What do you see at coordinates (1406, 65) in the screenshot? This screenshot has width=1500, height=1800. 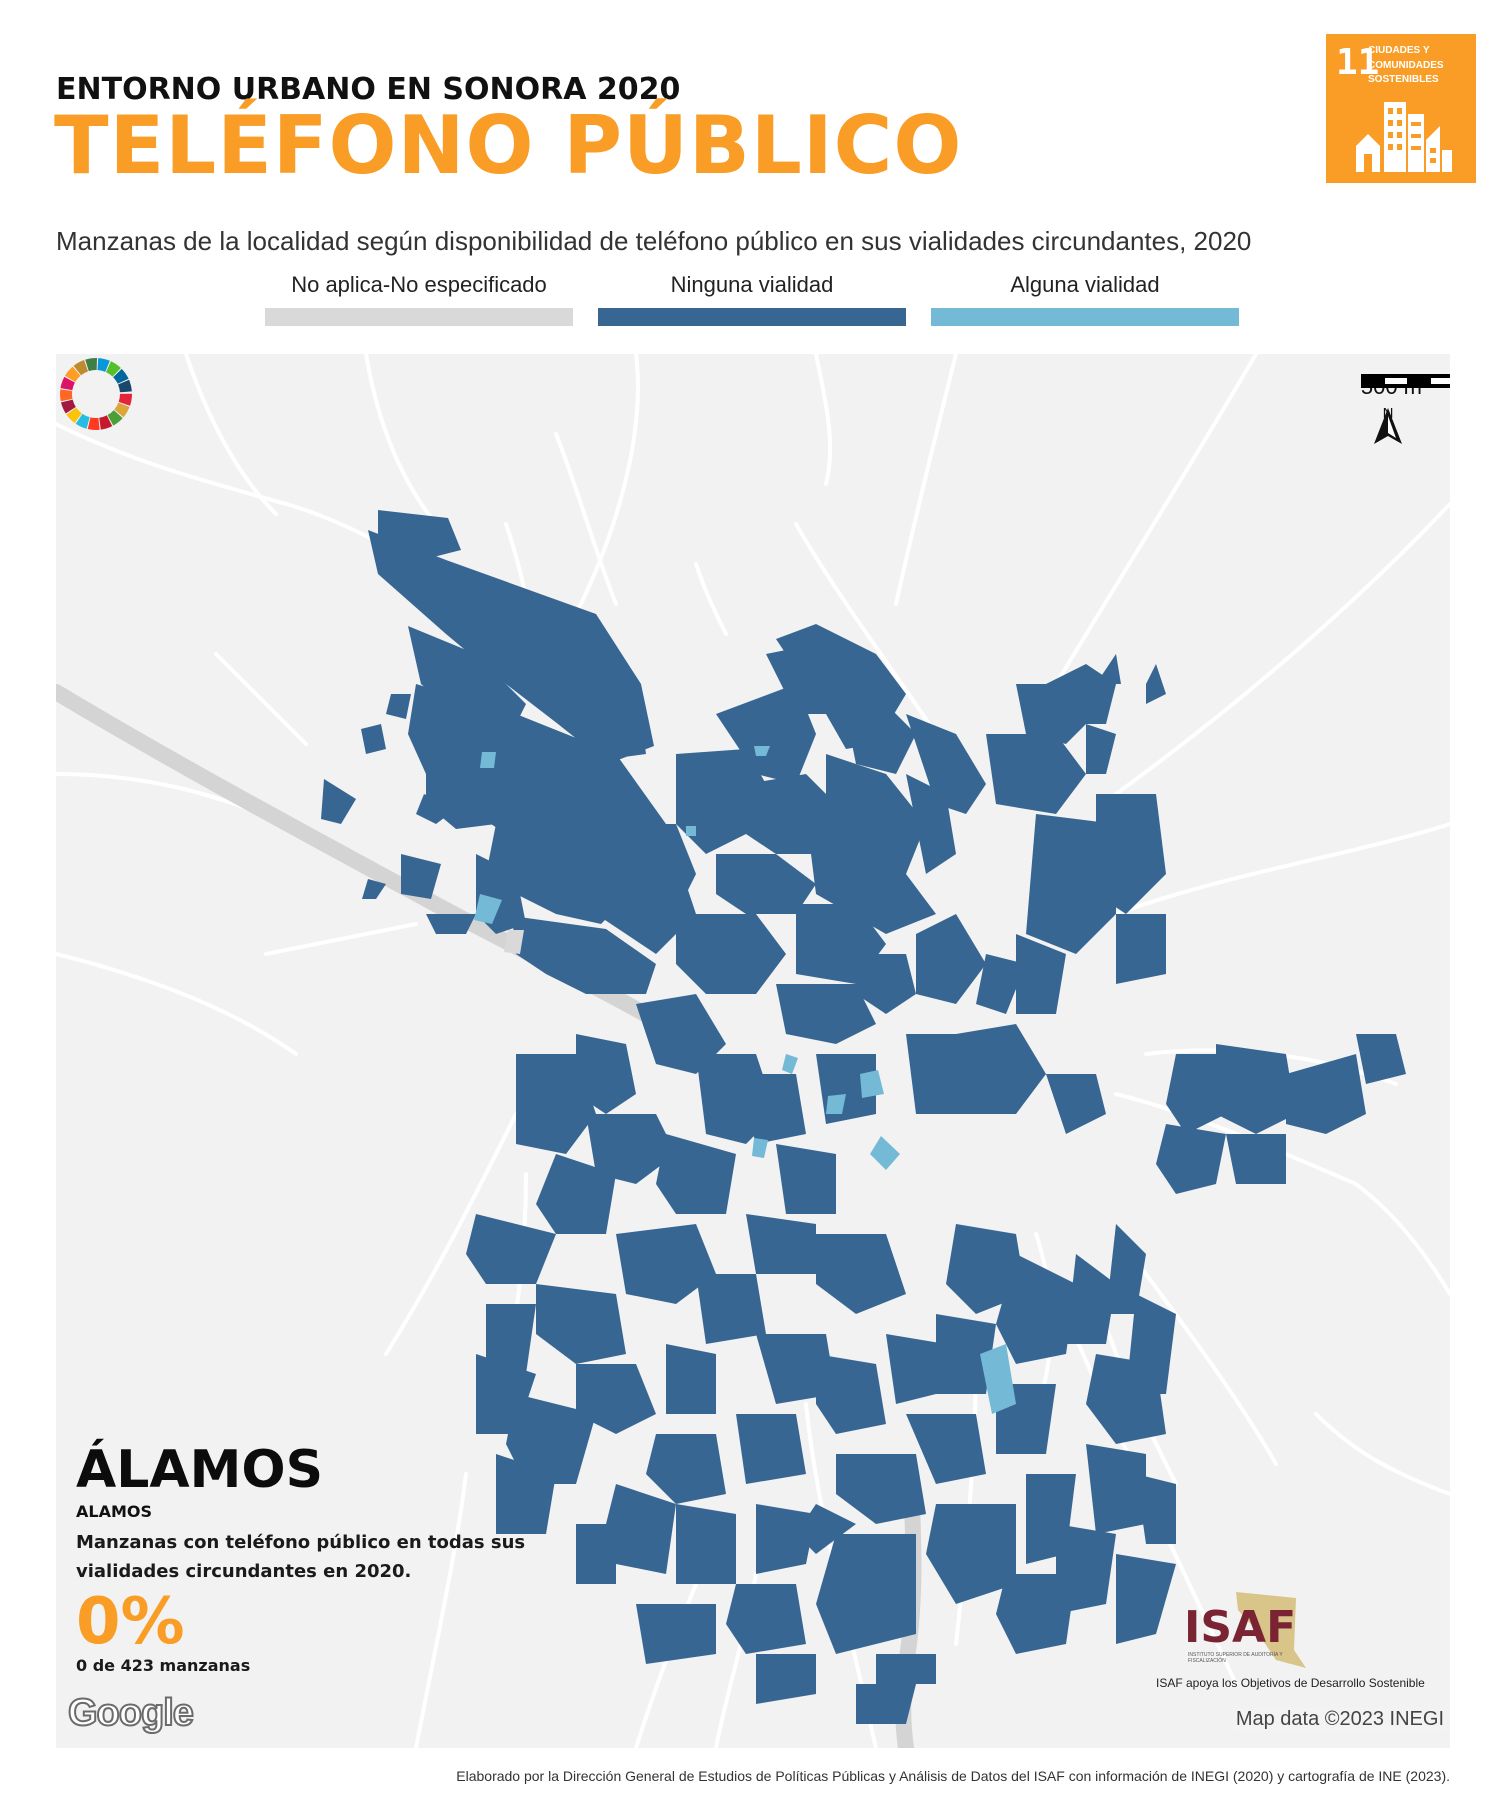 I see `sdg-text: CIUDADES Y COMUNIDADES SOSTENIBLES` at bounding box center [1406, 65].